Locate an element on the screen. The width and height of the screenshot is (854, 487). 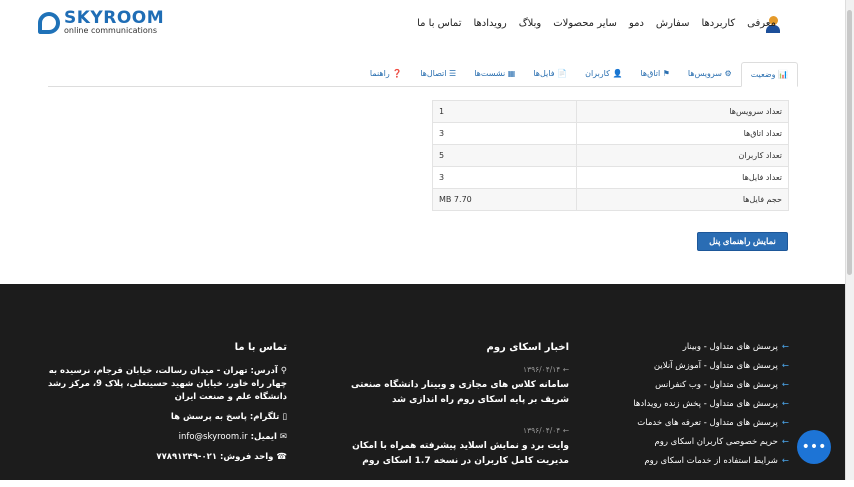
chat-bubble-icon: ••• is located at coordinates (814, 447).